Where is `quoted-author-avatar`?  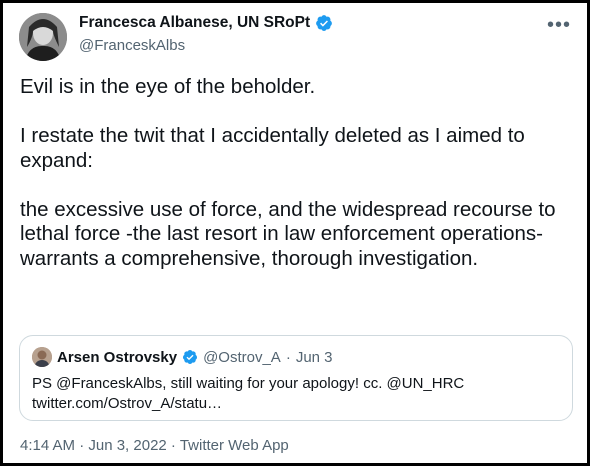 quoted-author-avatar is located at coordinates (42, 357).